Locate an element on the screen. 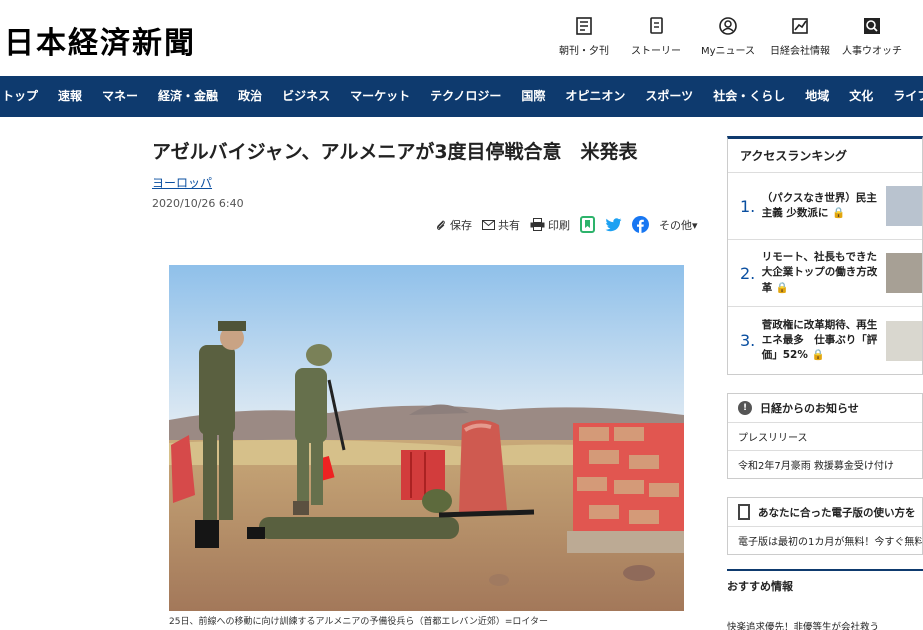 This screenshot has height=630, width=923. nav-international: 国際 is located at coordinates (533, 96).